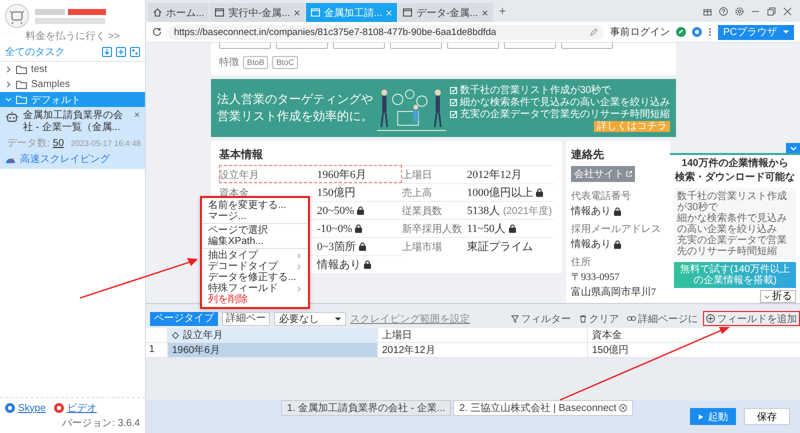 The height and width of the screenshot is (433, 800). I want to click on field-label: 代表電話番号, so click(601, 196).